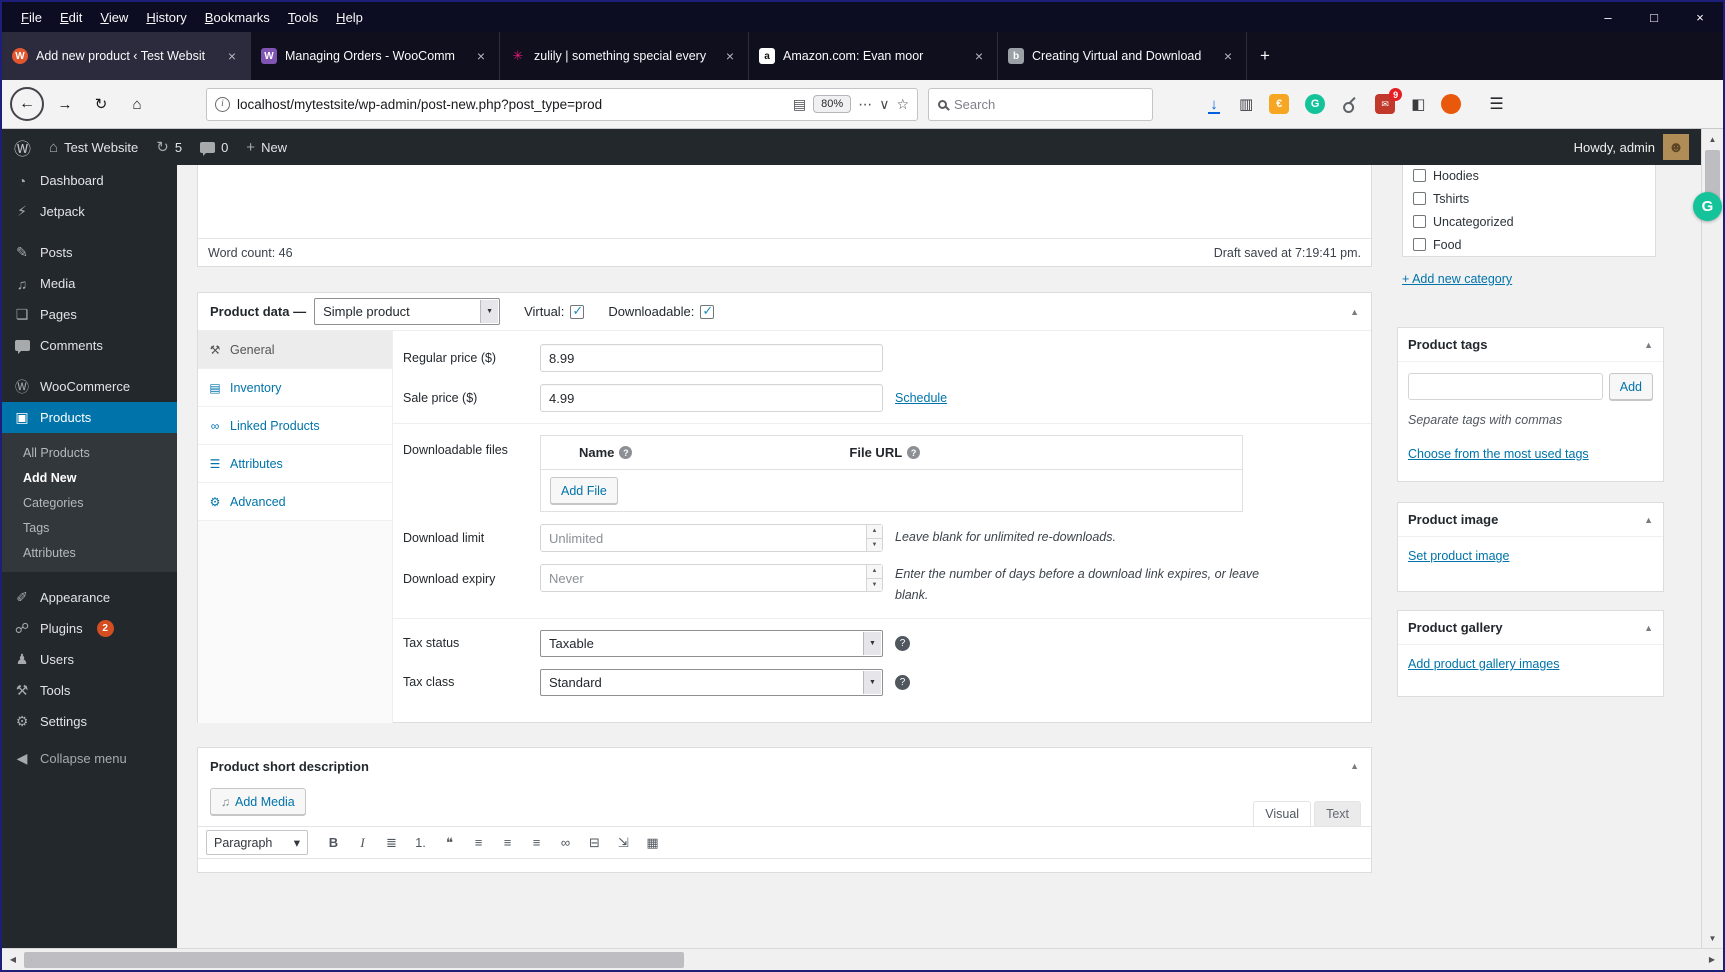  I want to click on horizontal-scroll-thumb, so click(354, 960).